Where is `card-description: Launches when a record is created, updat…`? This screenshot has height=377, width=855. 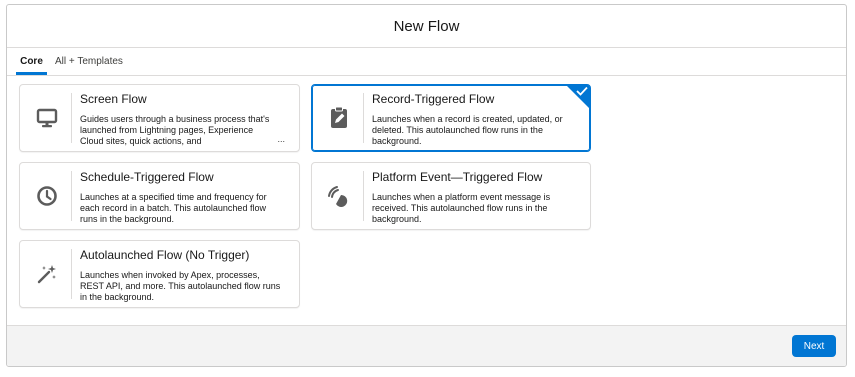 card-description: Launches when a record is created, updat… is located at coordinates (467, 130).